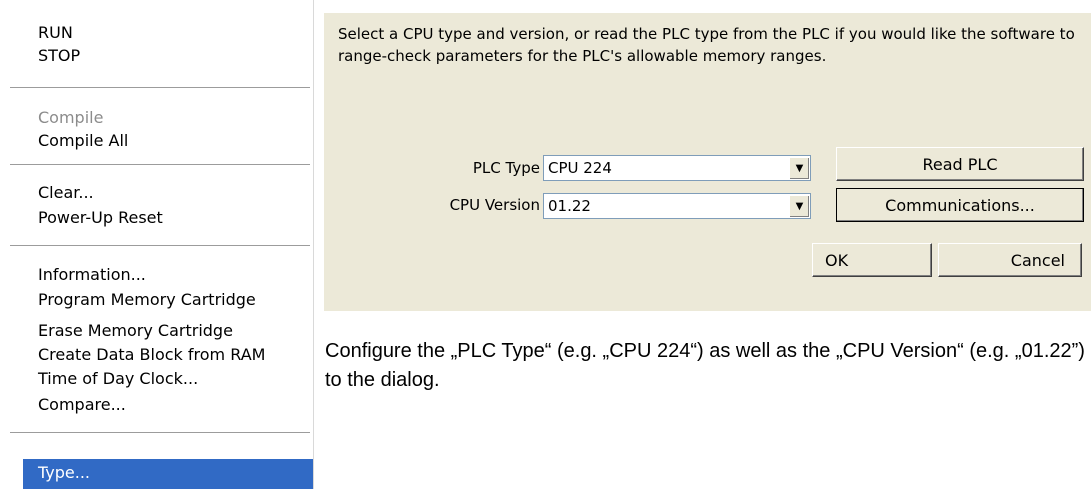 This screenshot has height=489, width=1091. Describe the element at coordinates (135, 331) in the screenshot. I see `menu-item-erase-memory-cartridge: Erase Memory Cartridge` at that location.